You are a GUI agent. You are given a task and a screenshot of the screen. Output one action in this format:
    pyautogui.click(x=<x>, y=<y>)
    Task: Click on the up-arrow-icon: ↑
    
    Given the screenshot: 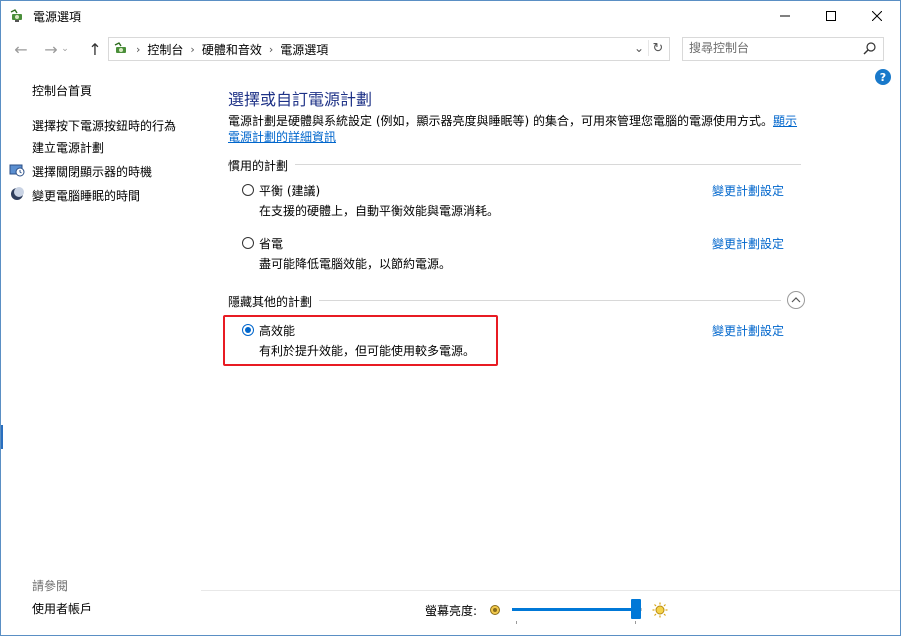 What is the action you would take?
    pyautogui.click(x=95, y=49)
    